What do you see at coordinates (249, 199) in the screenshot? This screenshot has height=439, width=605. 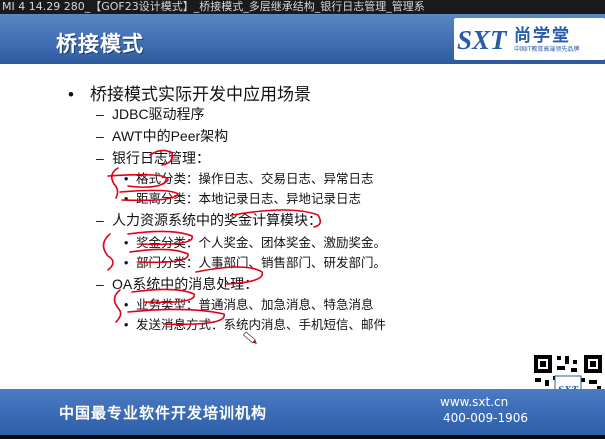 I see `bullet-text: 距离分类：本地记录日志、异地记录日志` at bounding box center [249, 199].